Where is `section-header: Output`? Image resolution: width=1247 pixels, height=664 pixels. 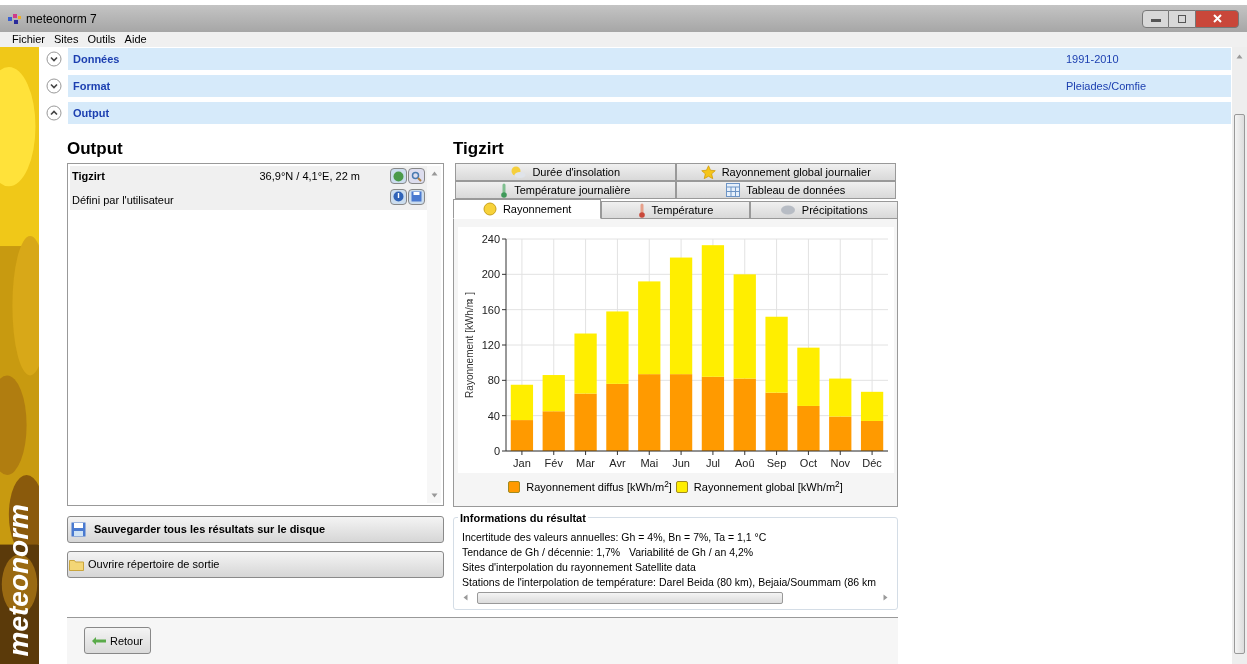 section-header: Output is located at coordinates (649, 113).